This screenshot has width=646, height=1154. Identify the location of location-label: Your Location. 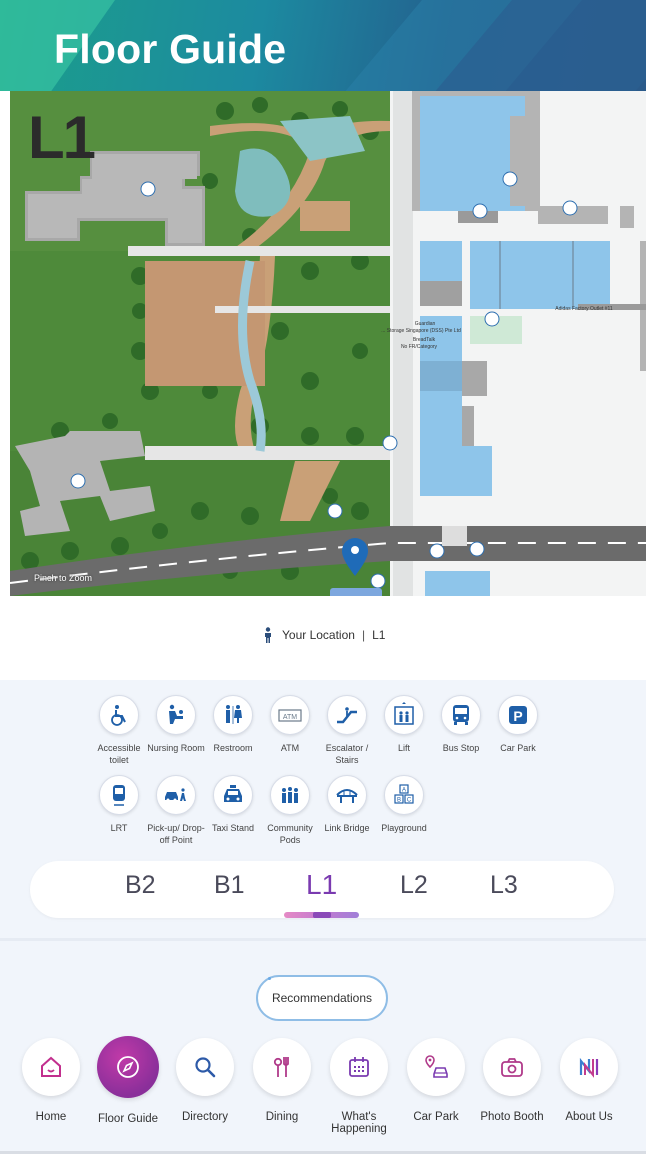
(318, 635).